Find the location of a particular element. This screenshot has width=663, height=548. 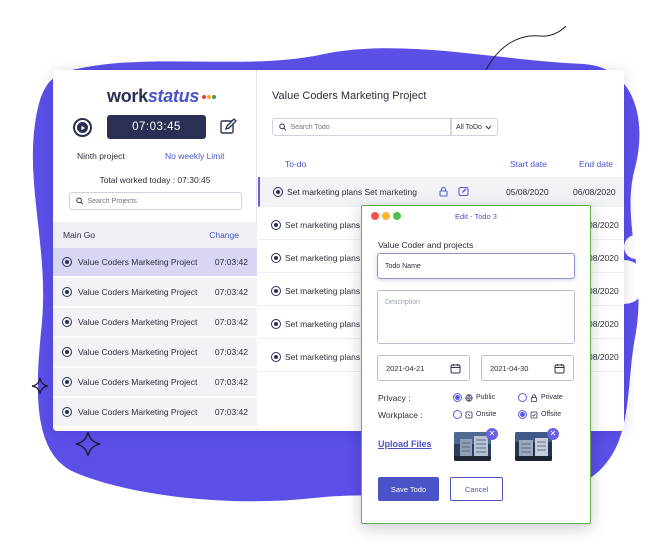

private-label: Private is located at coordinates (552, 397).